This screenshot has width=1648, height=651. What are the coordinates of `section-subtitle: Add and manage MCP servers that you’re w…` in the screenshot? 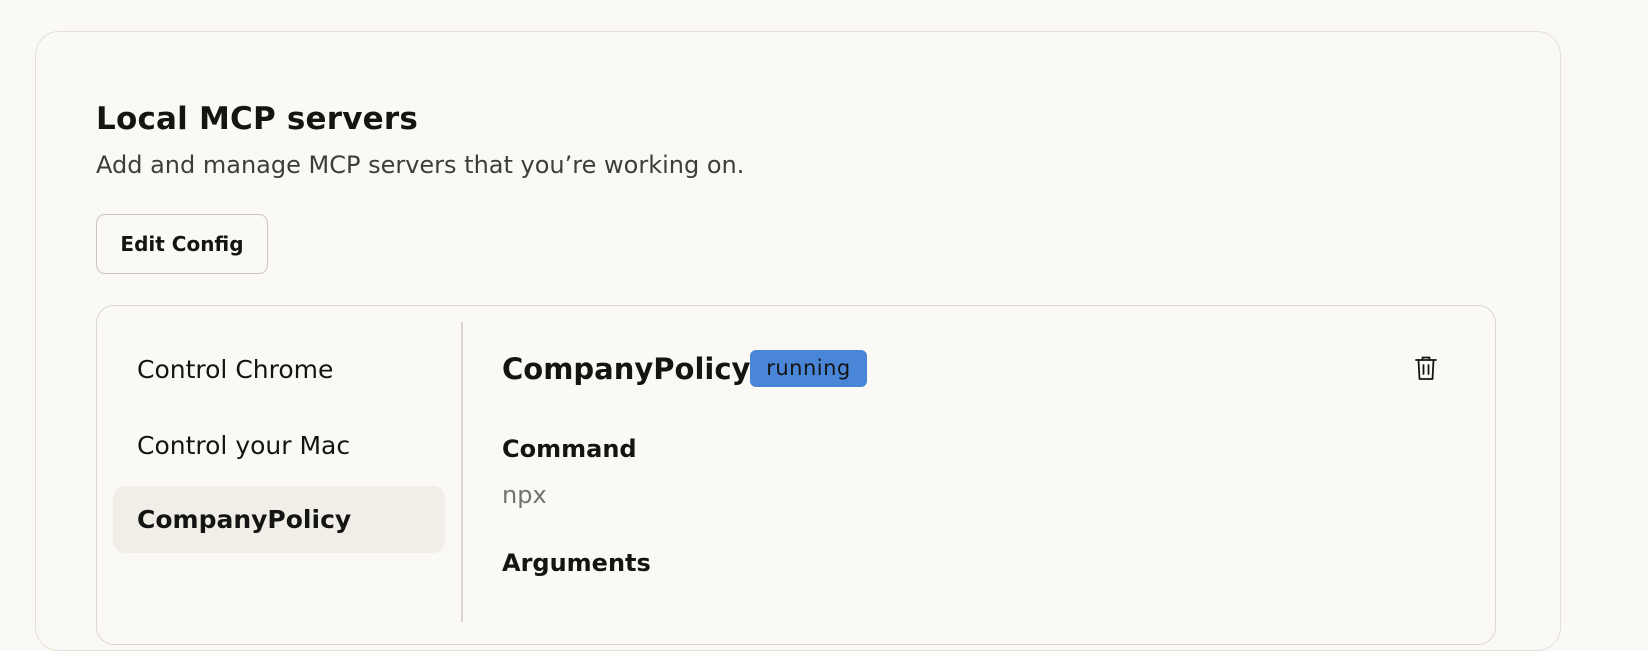 It's located at (420, 165).